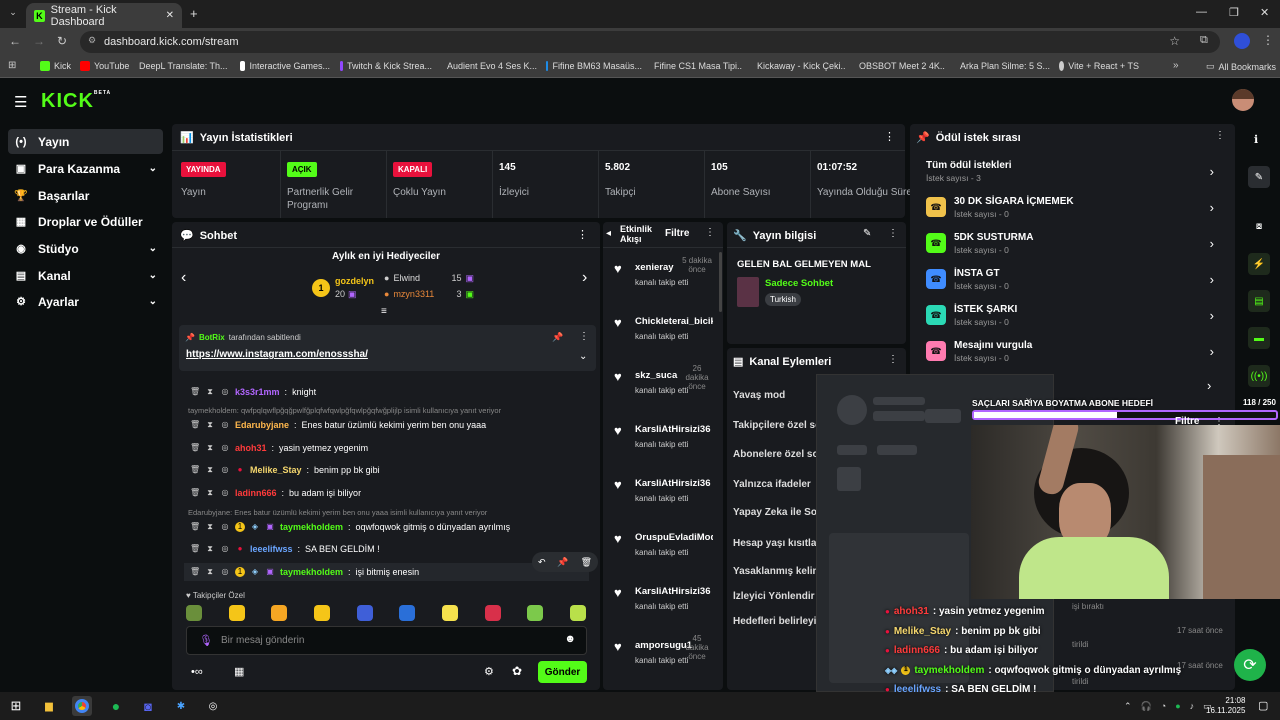 The image size is (1280, 720). What do you see at coordinates (1073, 207) in the screenshot?
I see `reward-item: ☎ 30 DK SİGARA İÇMEMEK İstek sayısı - 0 ›` at bounding box center [1073, 207].